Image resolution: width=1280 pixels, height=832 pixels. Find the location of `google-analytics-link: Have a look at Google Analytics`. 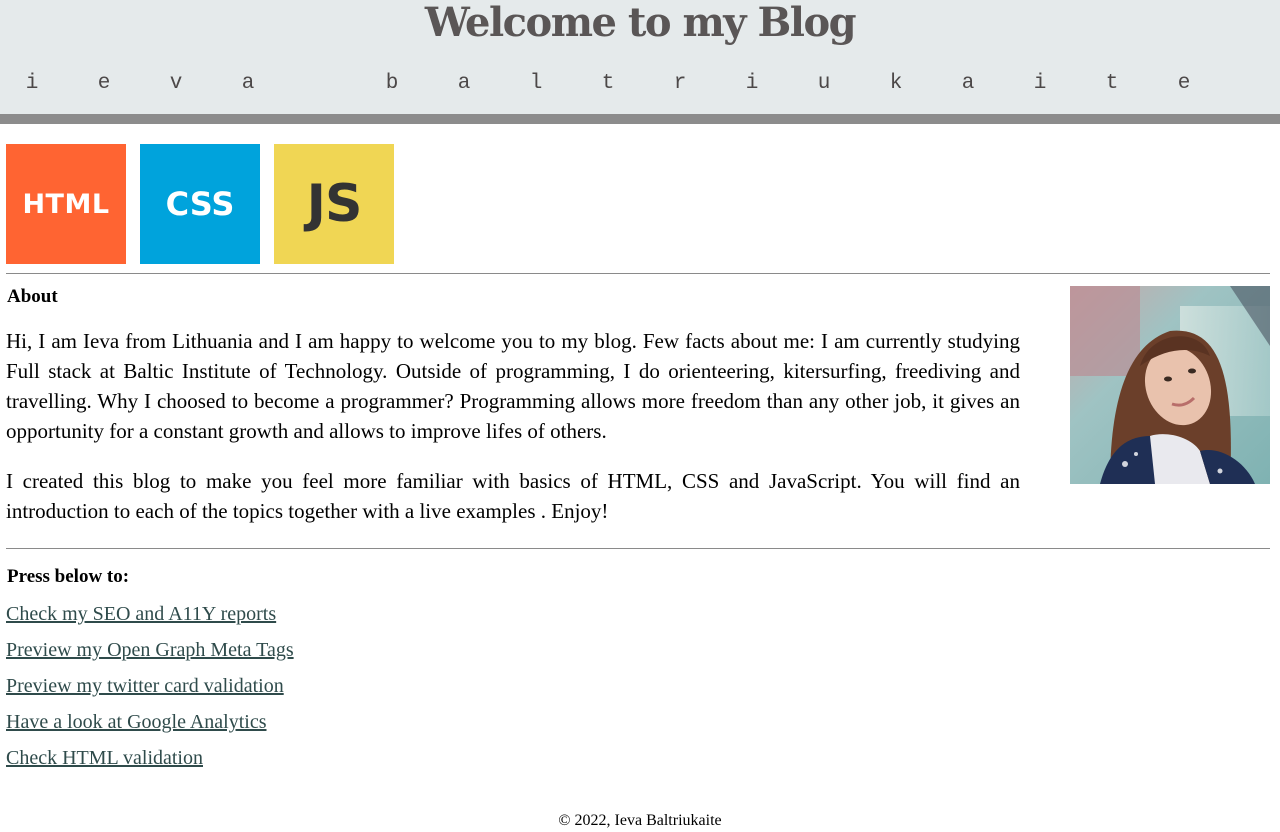

google-analytics-link: Have a look at Google Analytics is located at coordinates (136, 722).